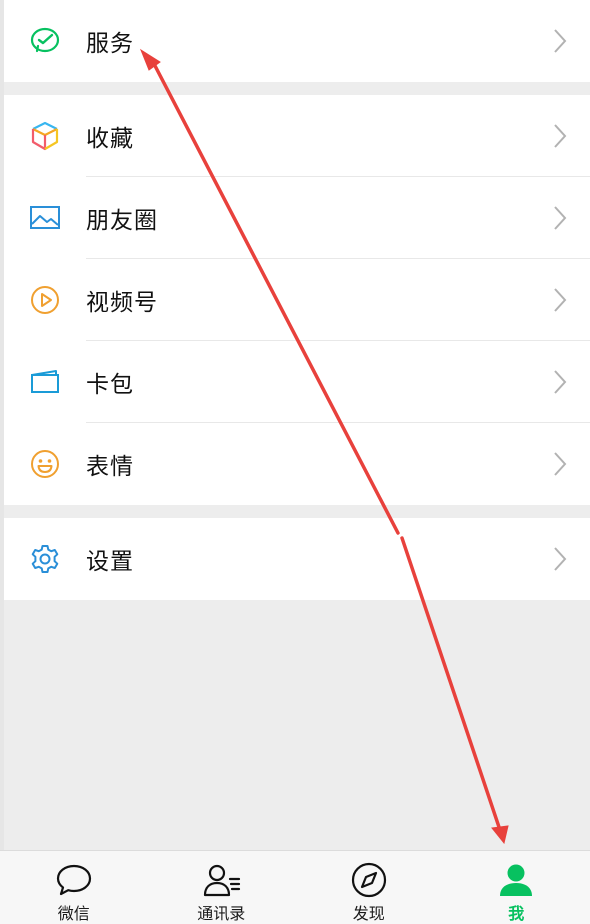  I want to click on menu-item-label: 卡包, so click(110, 382).